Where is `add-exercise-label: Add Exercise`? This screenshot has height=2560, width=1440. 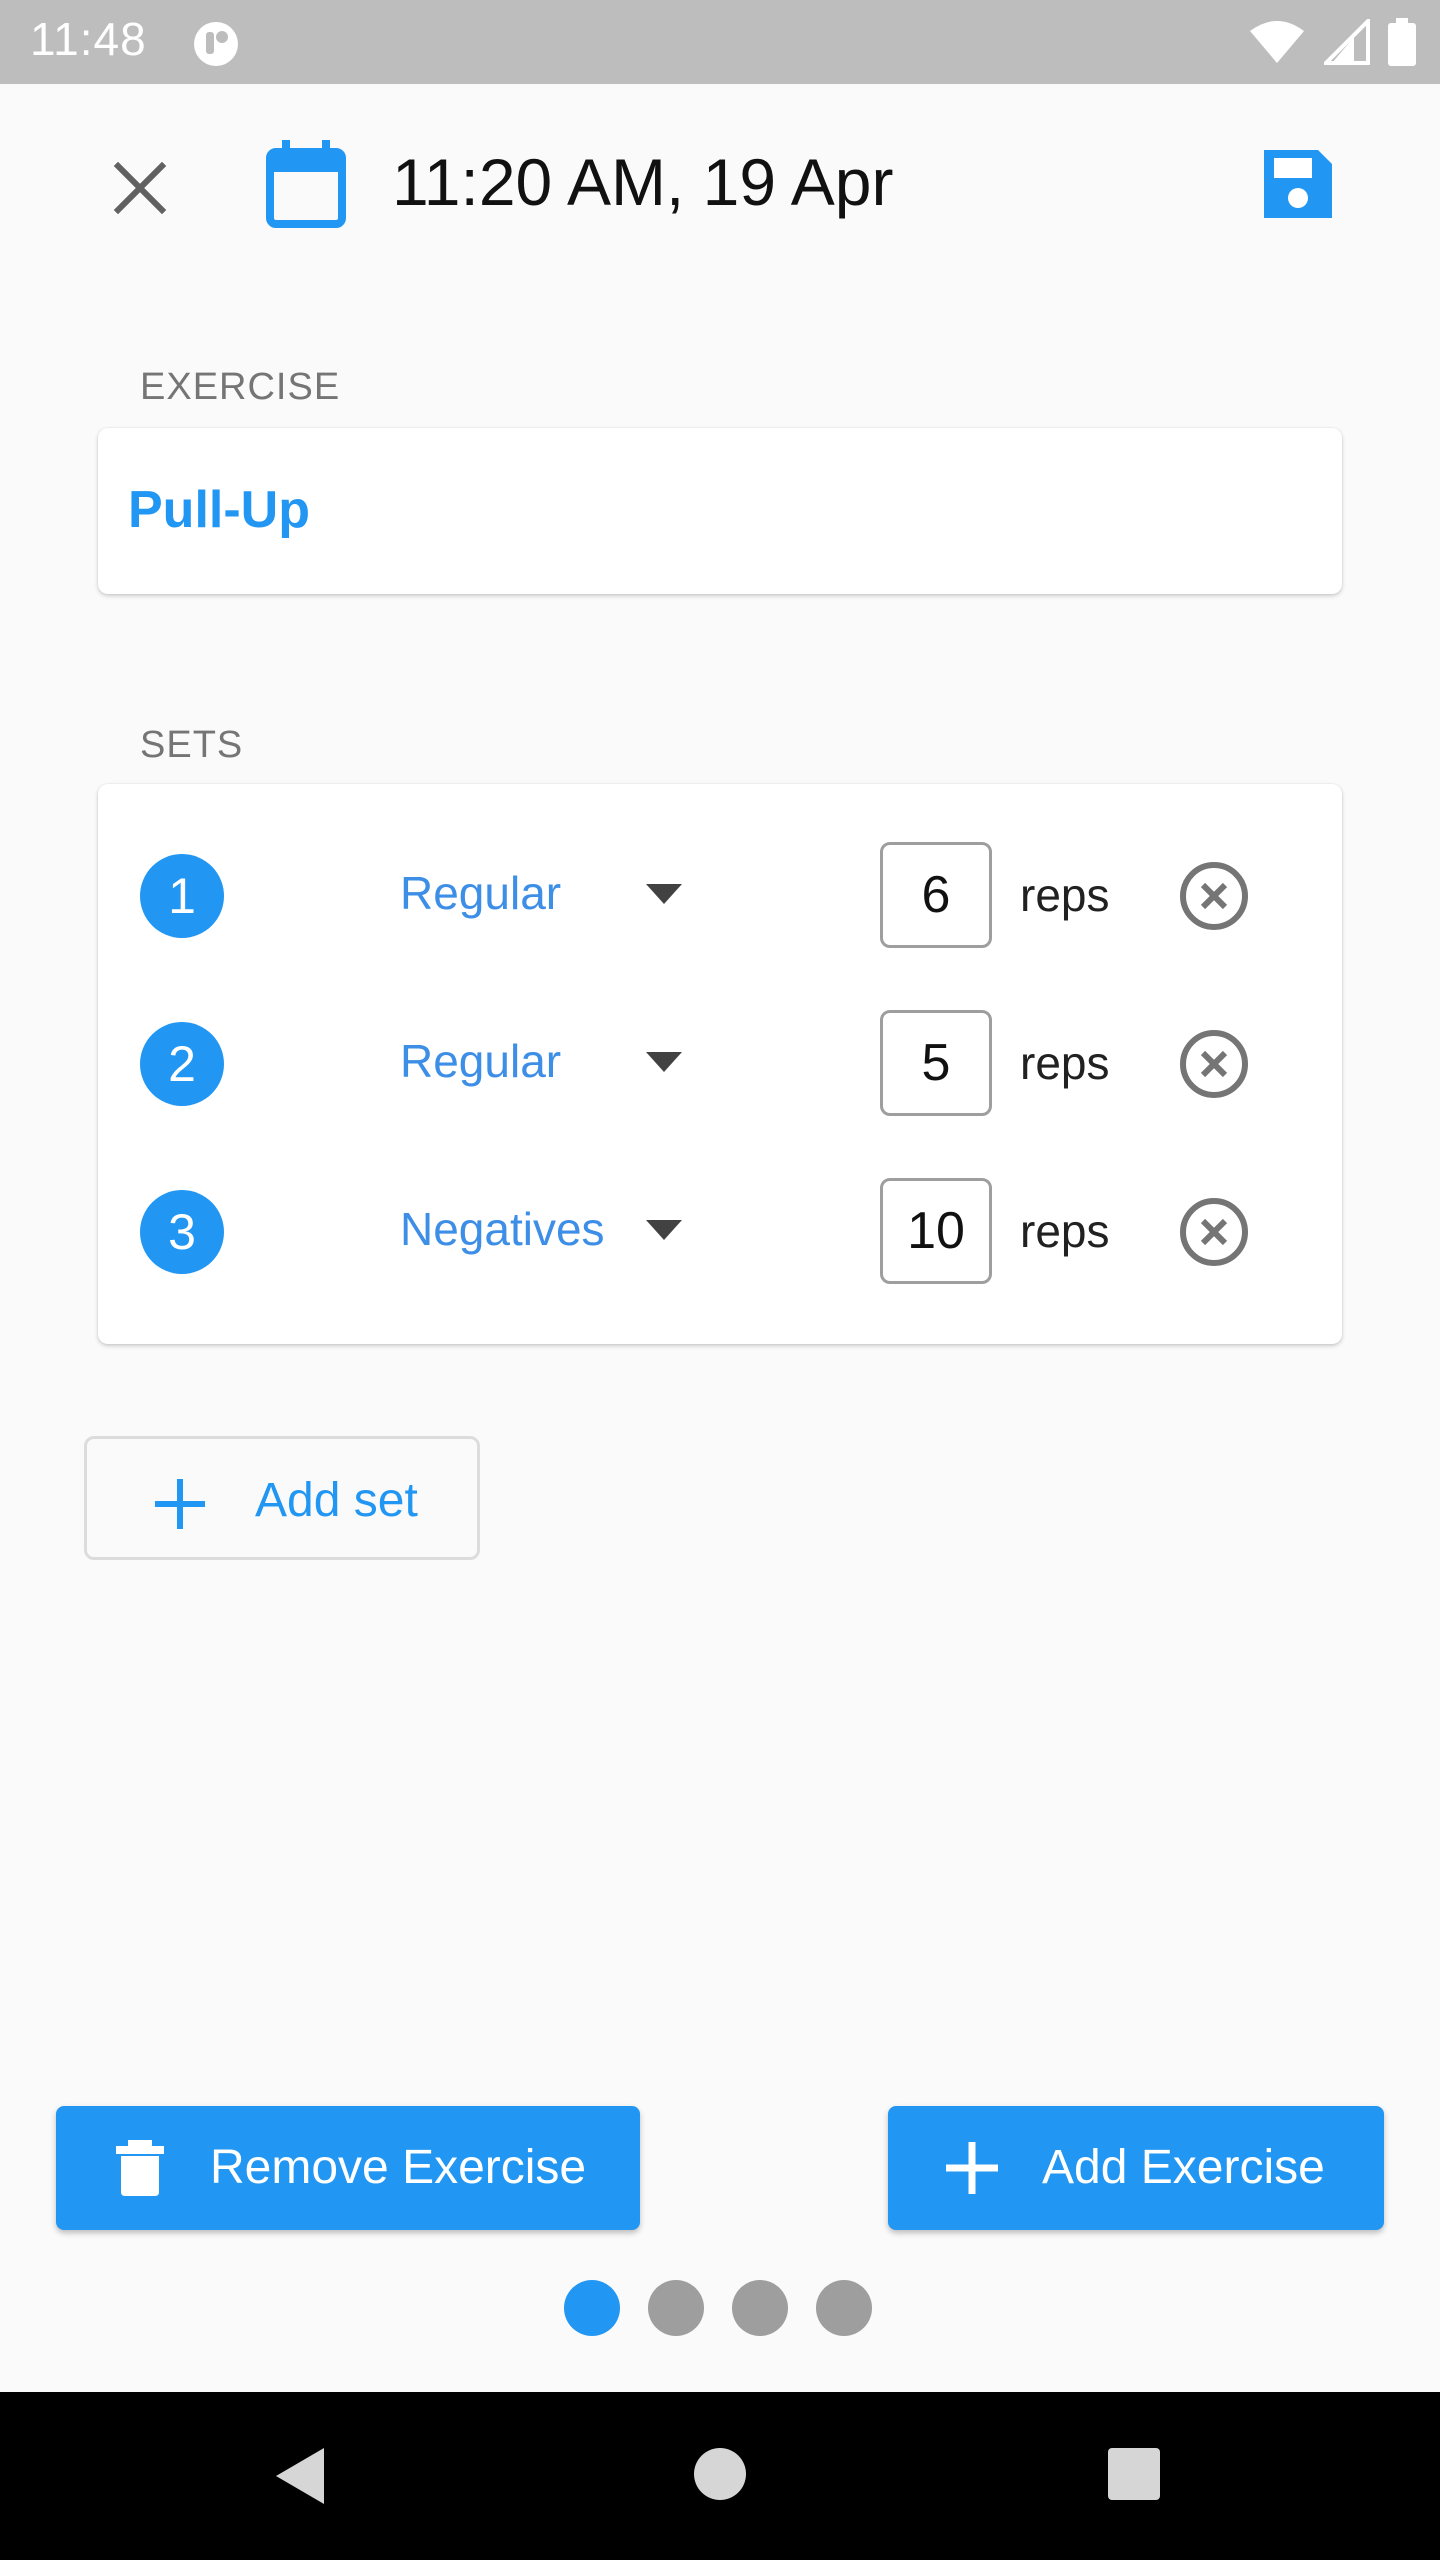 add-exercise-label: Add Exercise is located at coordinates (1183, 2167).